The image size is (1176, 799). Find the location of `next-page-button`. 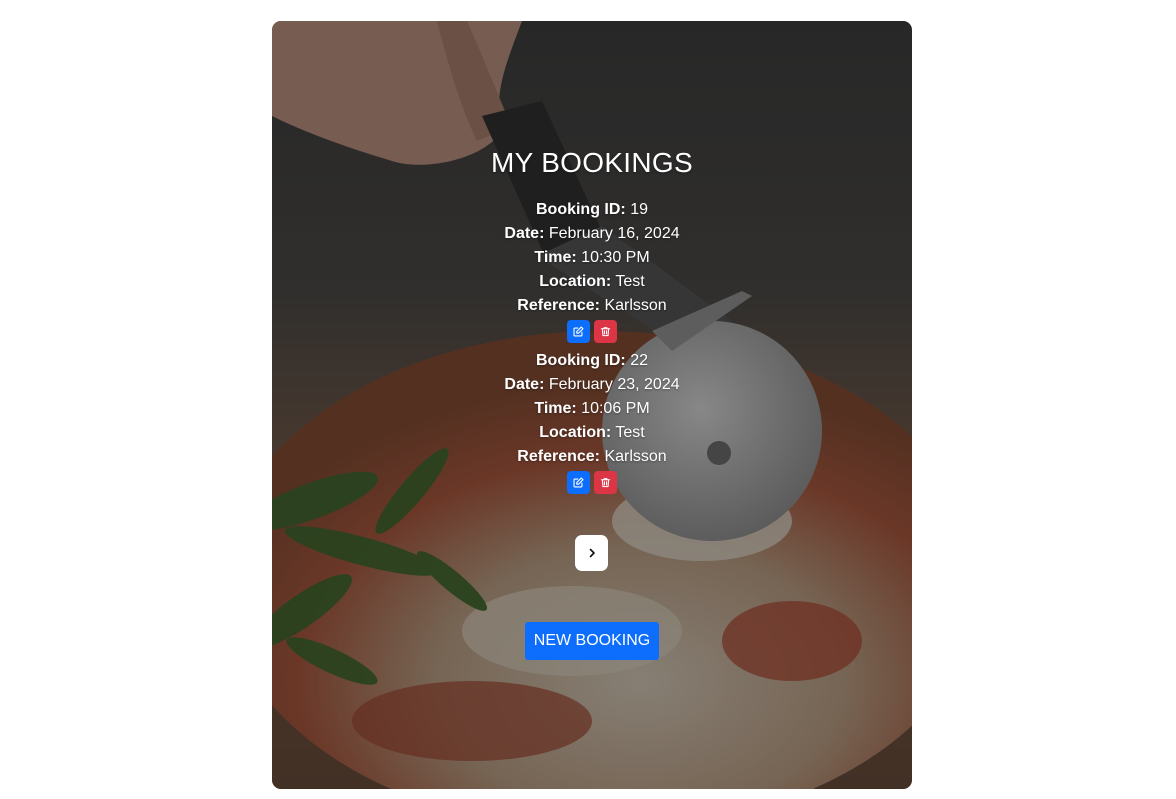

next-page-button is located at coordinates (591, 553).